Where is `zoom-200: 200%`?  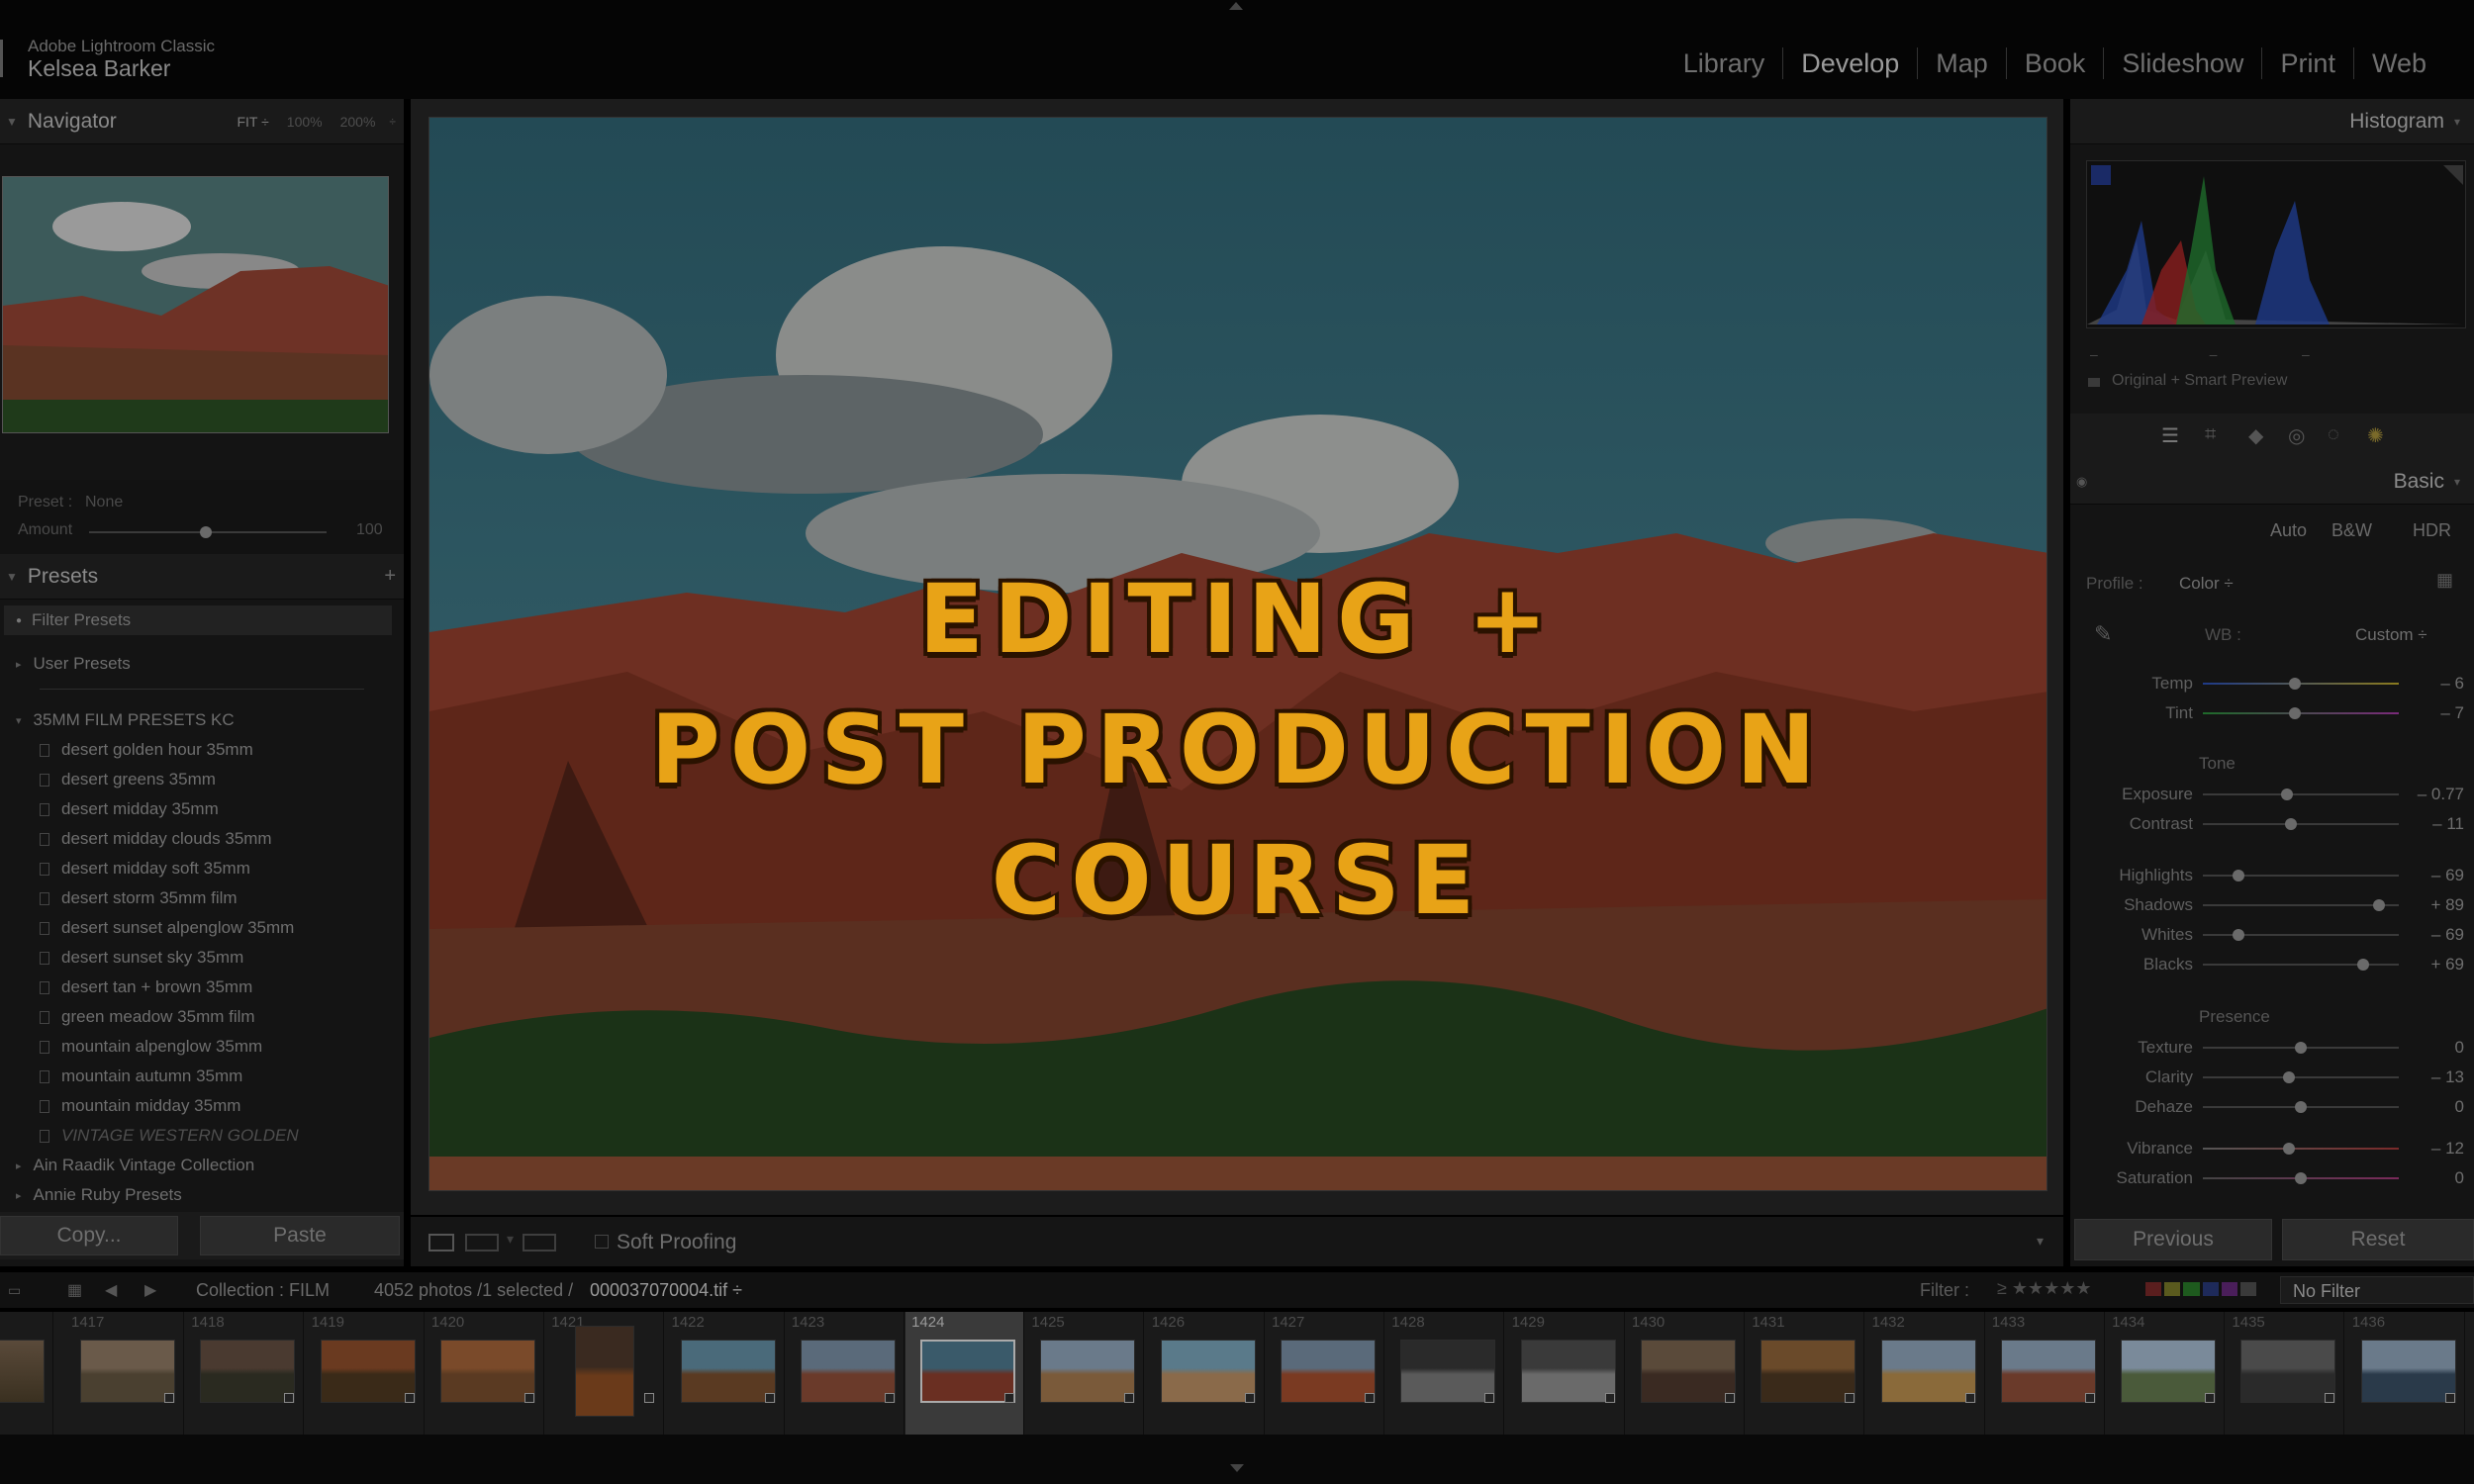
zoom-200: 200% is located at coordinates (358, 122).